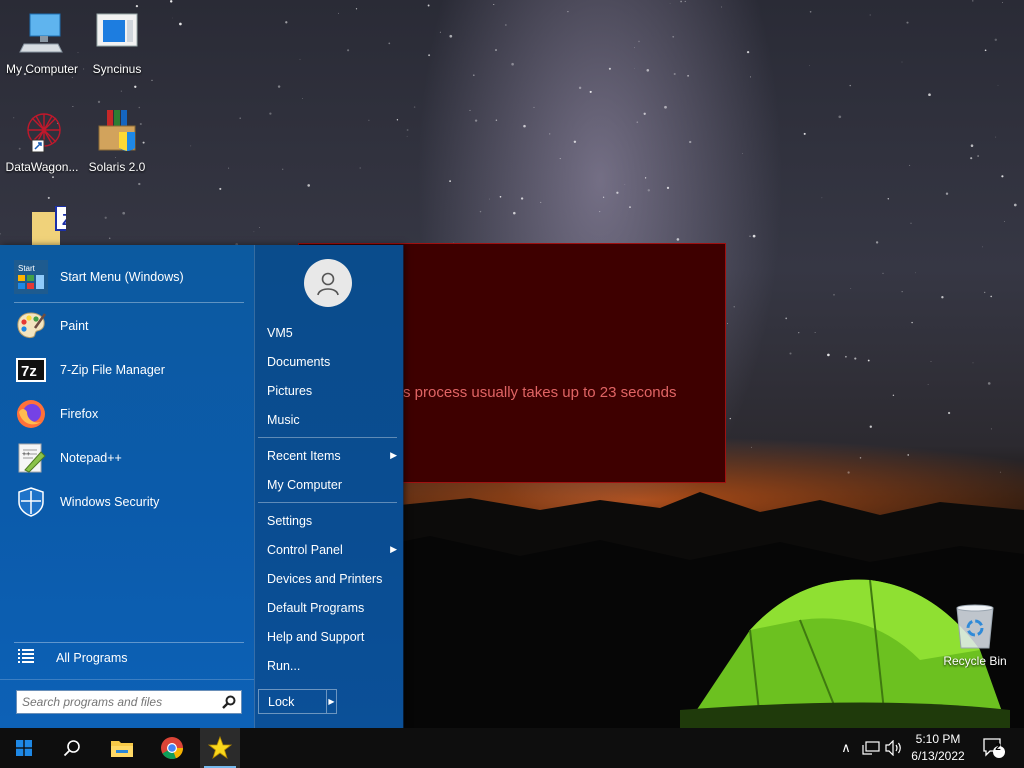  Describe the element at coordinates (316, 637) in the screenshot. I see `places-item-label: Help and Support` at that location.